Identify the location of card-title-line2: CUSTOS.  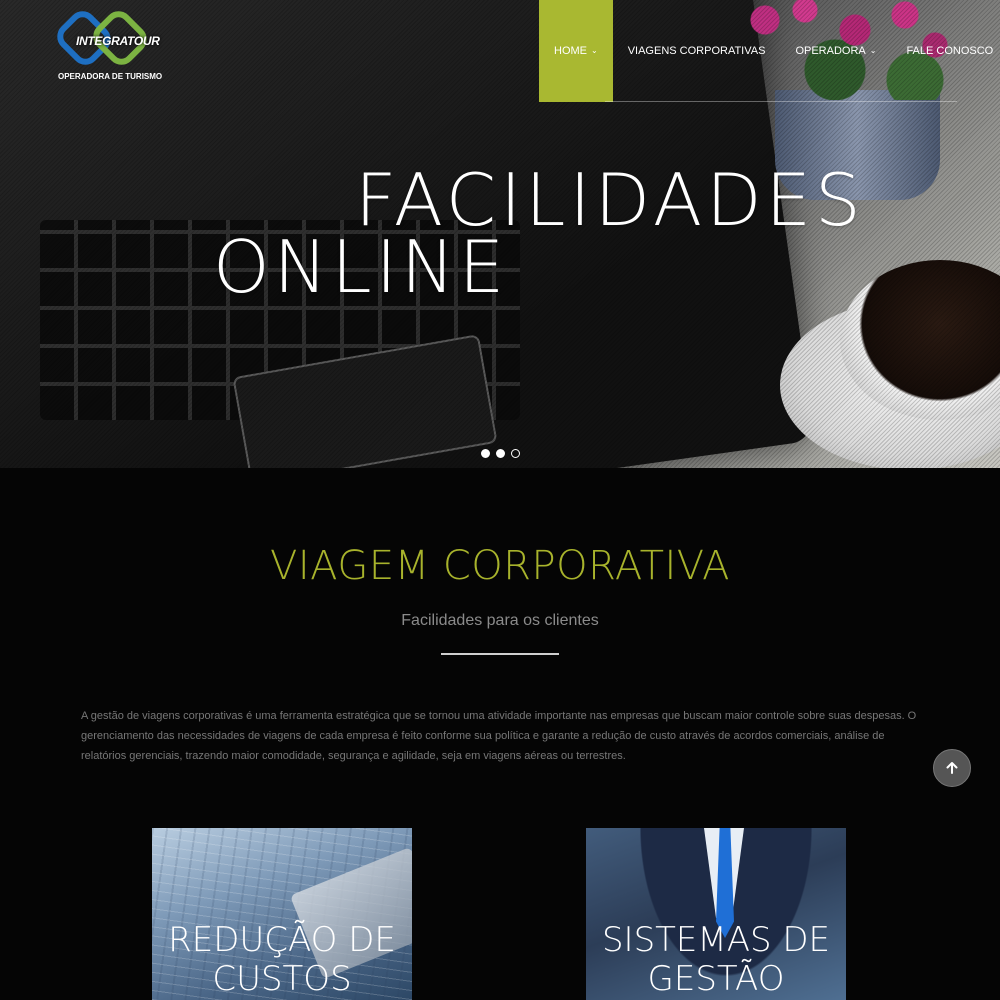
(282, 979).